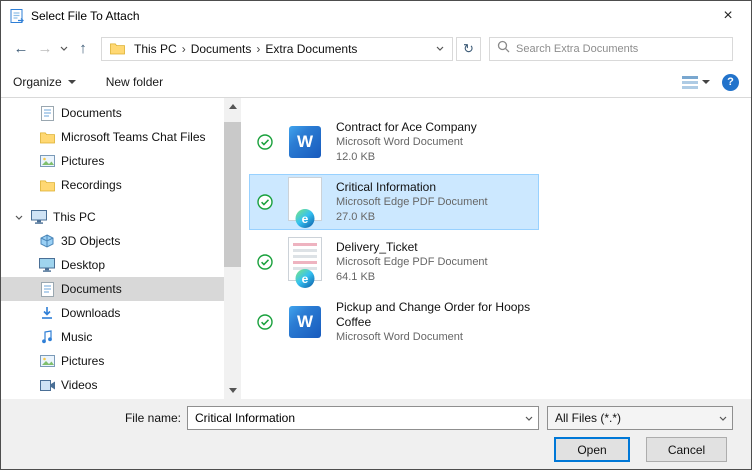  What do you see at coordinates (232, 194) in the screenshot?
I see `scrollbar-thumb` at bounding box center [232, 194].